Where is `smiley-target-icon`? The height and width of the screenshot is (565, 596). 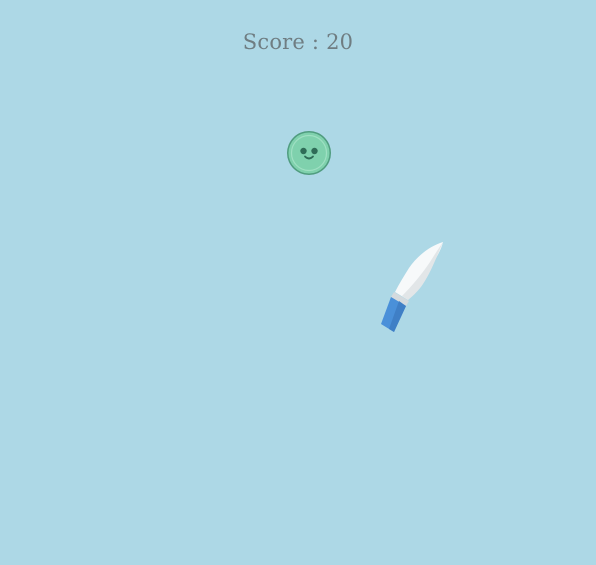
smiley-target-icon is located at coordinates (309, 153).